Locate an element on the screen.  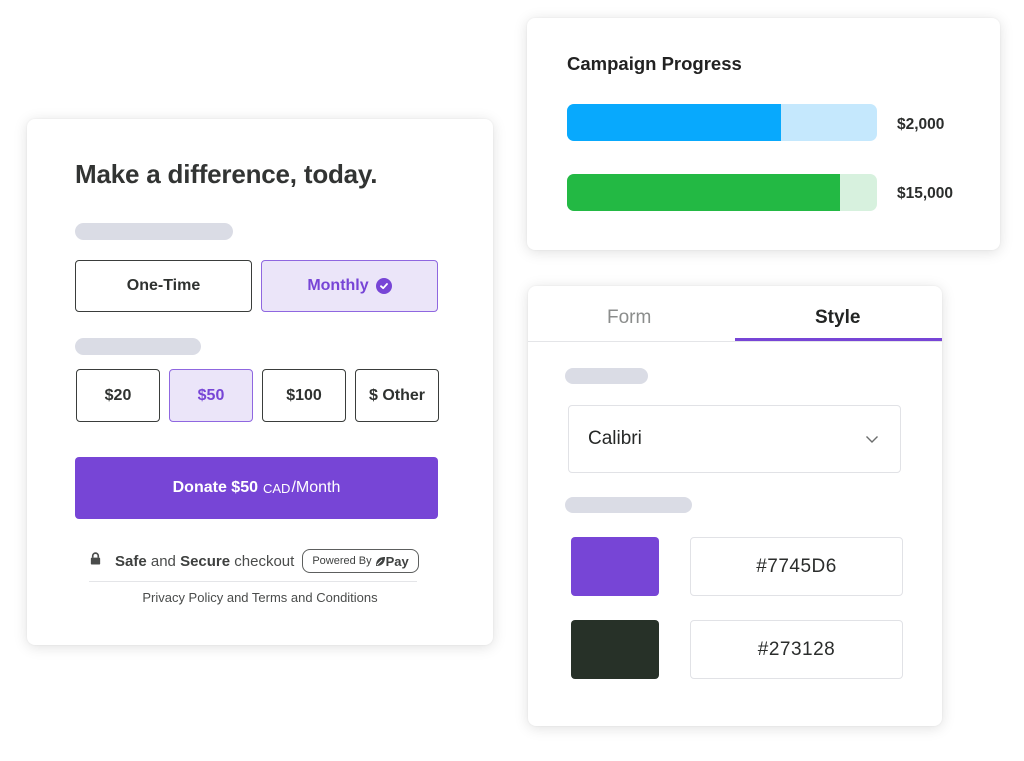
pay-brand-text: Pay is located at coordinates (397, 561).